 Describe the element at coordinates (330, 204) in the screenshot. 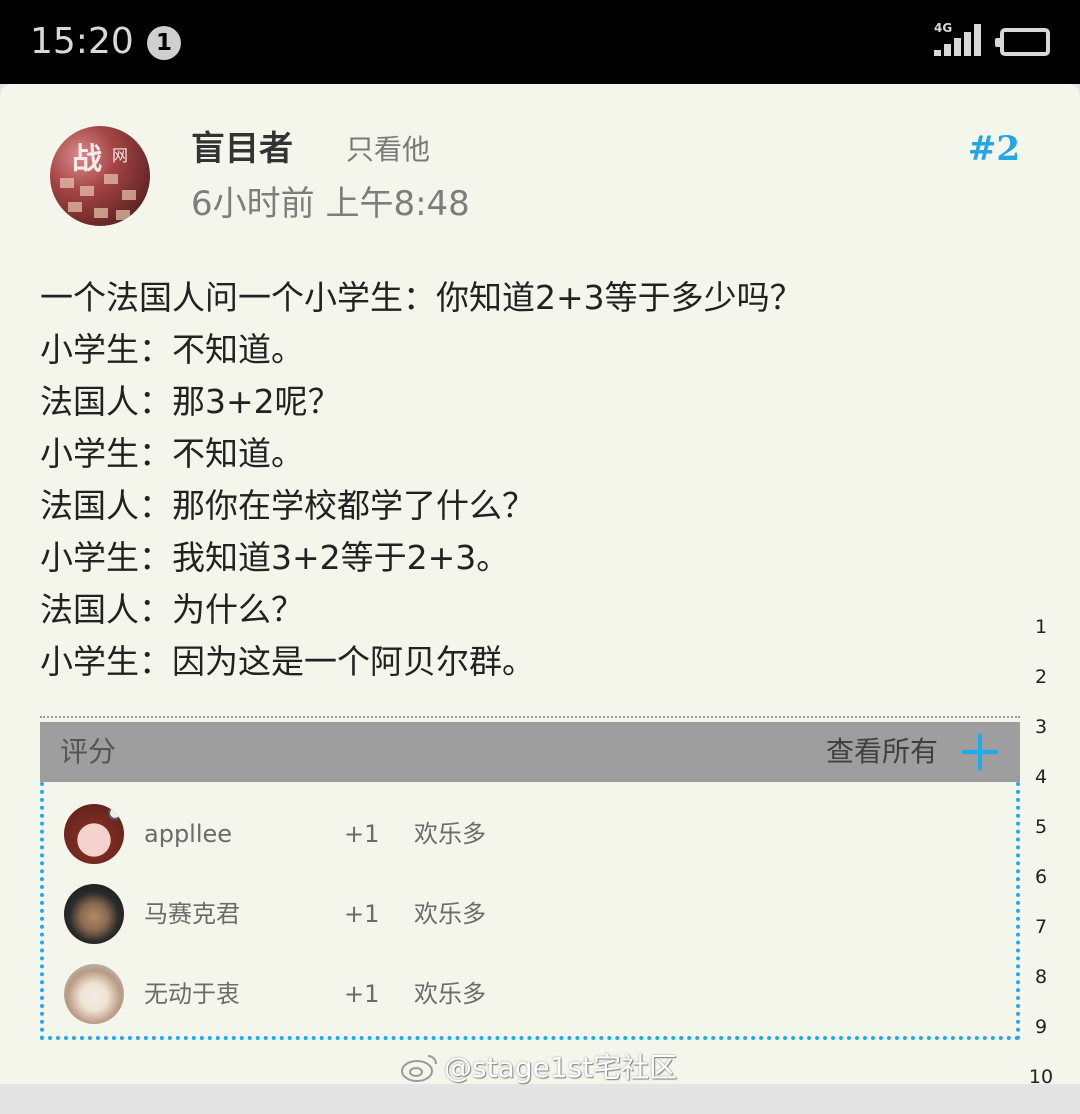

I see `post-timestamp: 6小时前 上午8:48` at that location.